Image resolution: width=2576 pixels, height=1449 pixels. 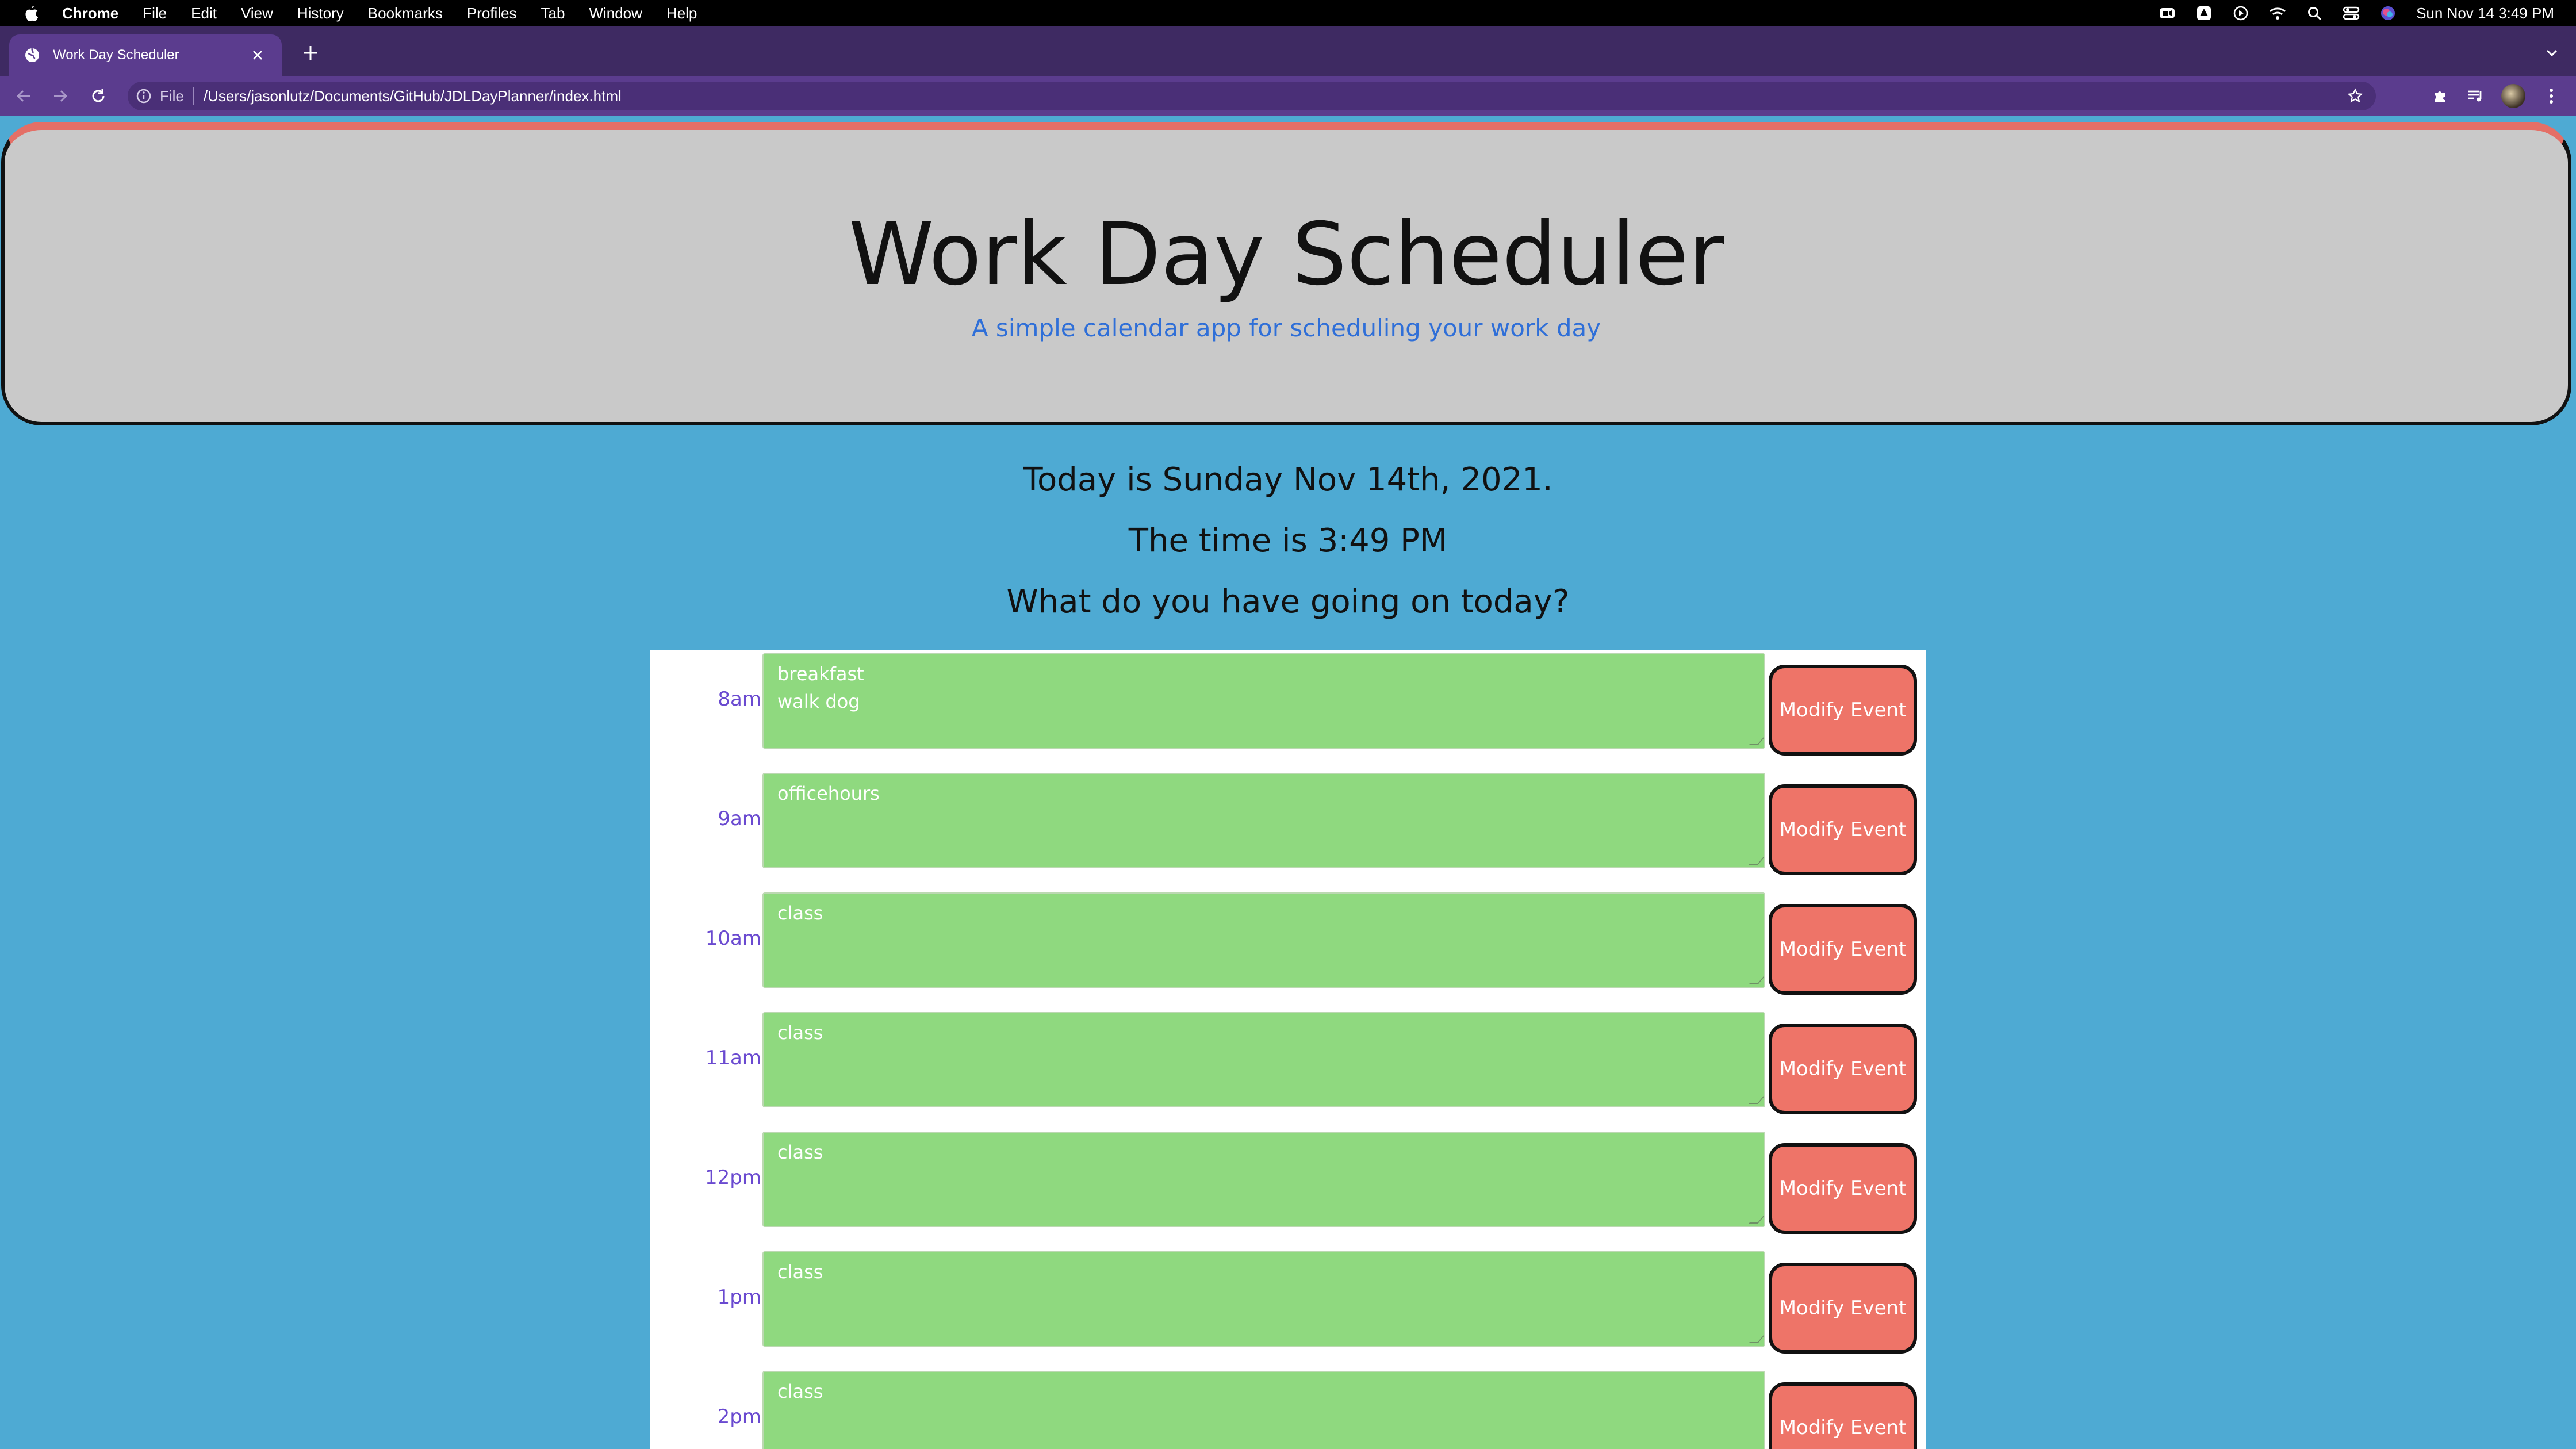 I want to click on current-time: The time is 3:49 PM, so click(x=1288, y=540).